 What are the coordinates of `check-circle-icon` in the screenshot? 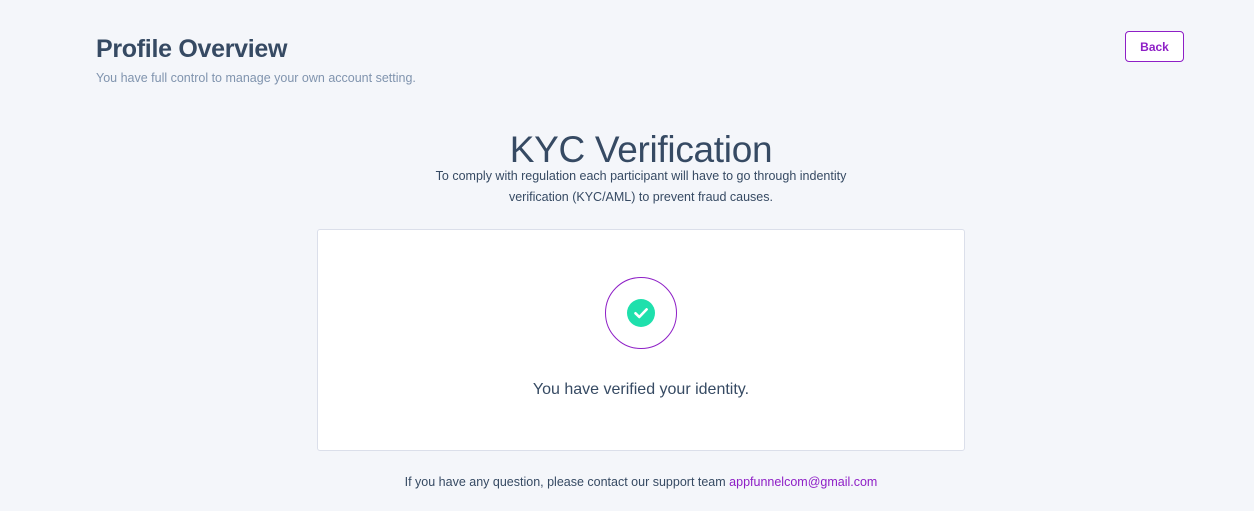 It's located at (641, 313).